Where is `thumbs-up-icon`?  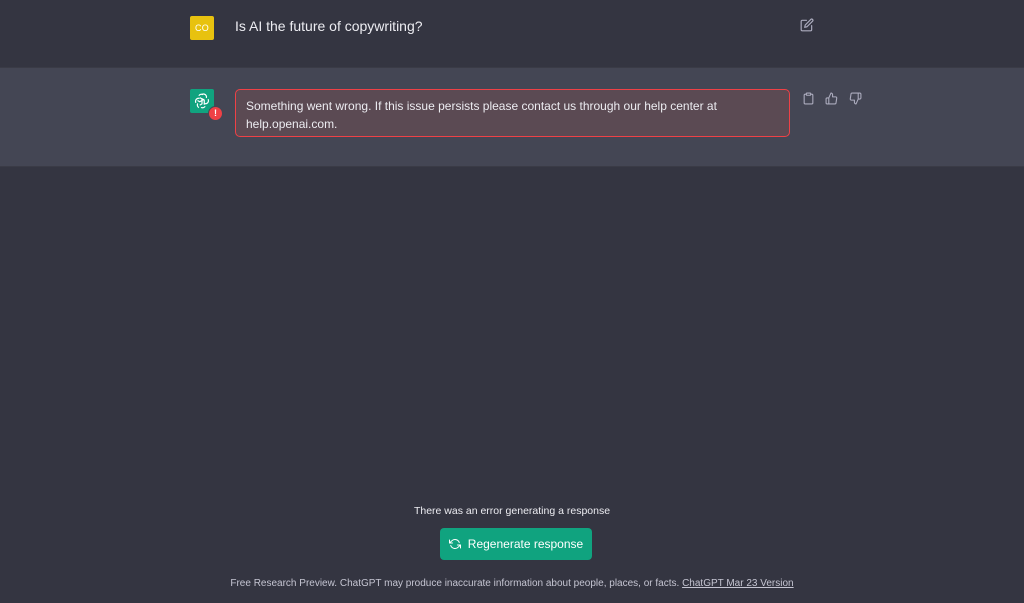 thumbs-up-icon is located at coordinates (832, 99).